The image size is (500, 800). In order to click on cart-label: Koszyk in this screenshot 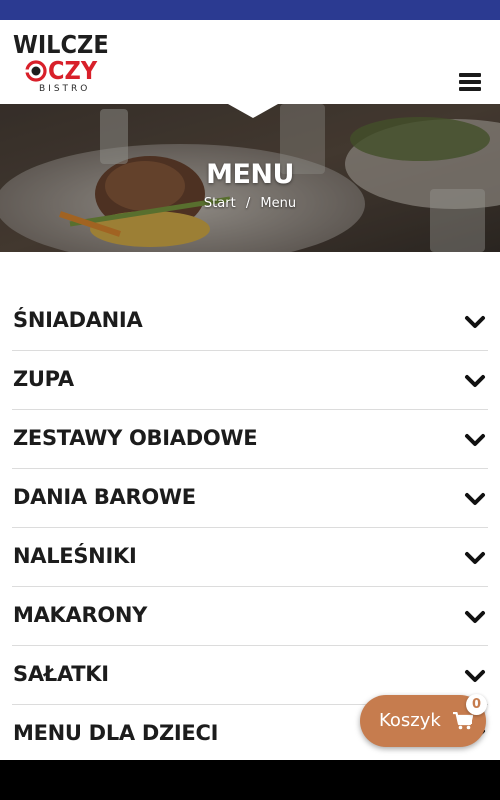, I will do `click(410, 720)`.